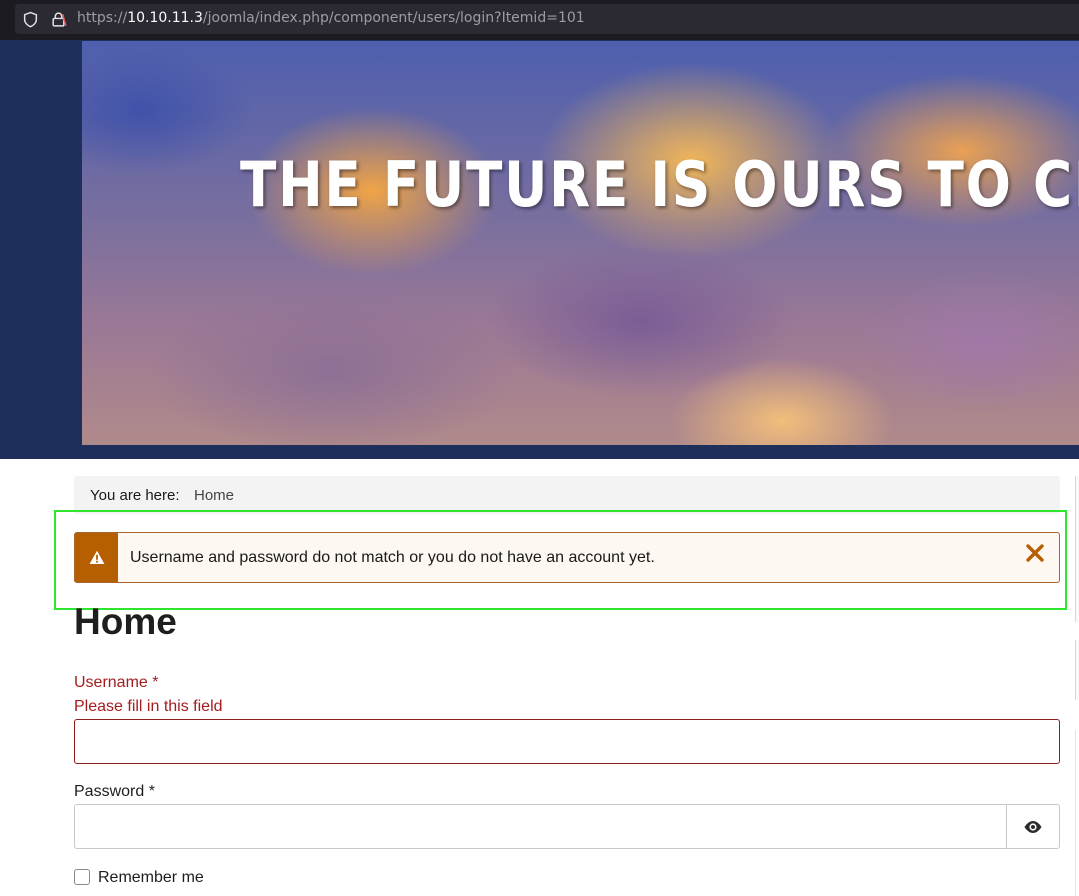  I want to click on remember-me-label: Remember me, so click(151, 878).